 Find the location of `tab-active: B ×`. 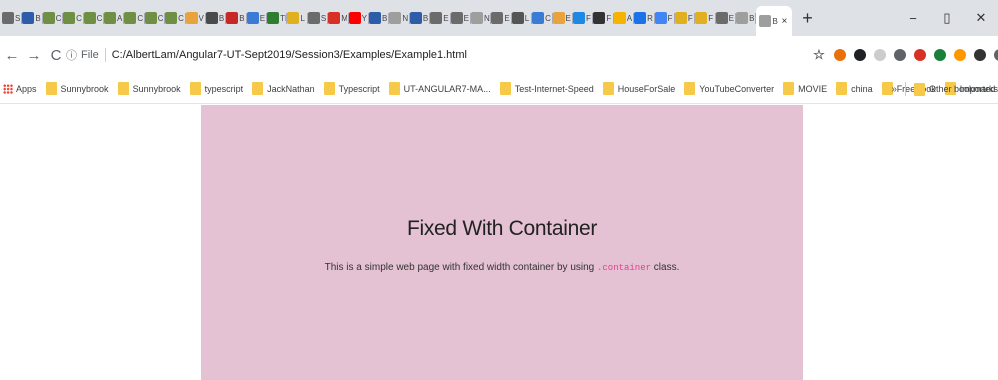

tab-active: B × is located at coordinates (774, 21).